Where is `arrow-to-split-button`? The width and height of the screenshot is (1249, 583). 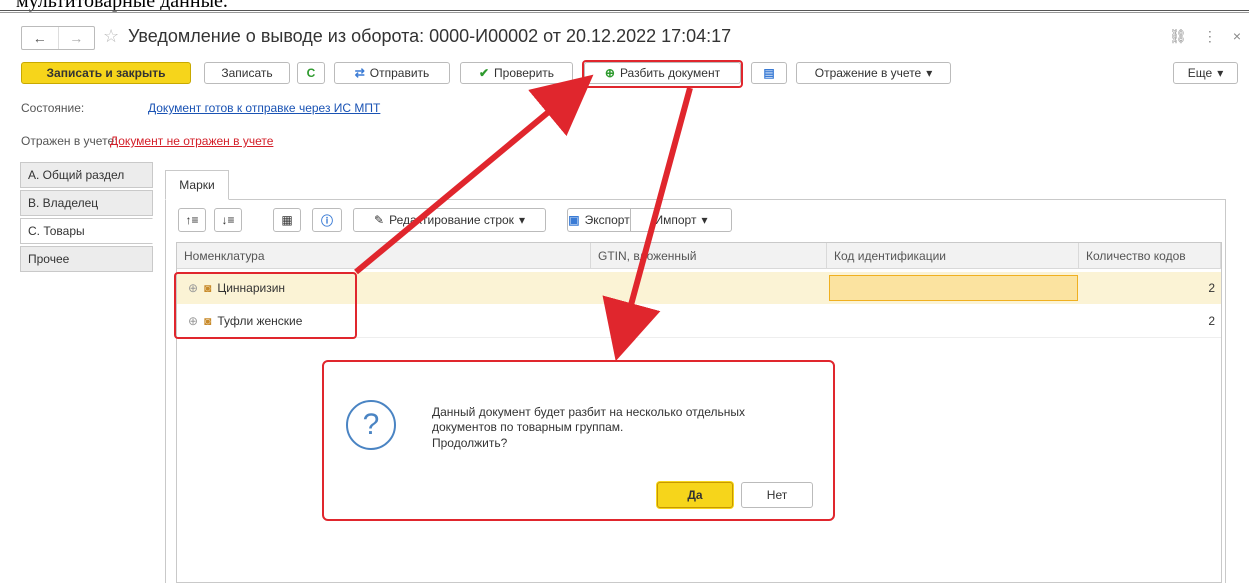
arrow-to-split-button is located at coordinates (474, 174).